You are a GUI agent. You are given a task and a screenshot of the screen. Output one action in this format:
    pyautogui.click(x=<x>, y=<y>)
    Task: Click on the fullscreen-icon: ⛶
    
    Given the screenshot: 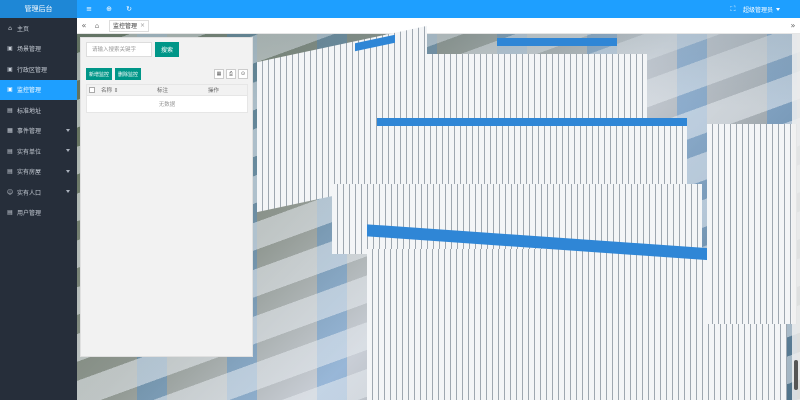 What is the action you would take?
    pyautogui.click(x=733, y=9)
    